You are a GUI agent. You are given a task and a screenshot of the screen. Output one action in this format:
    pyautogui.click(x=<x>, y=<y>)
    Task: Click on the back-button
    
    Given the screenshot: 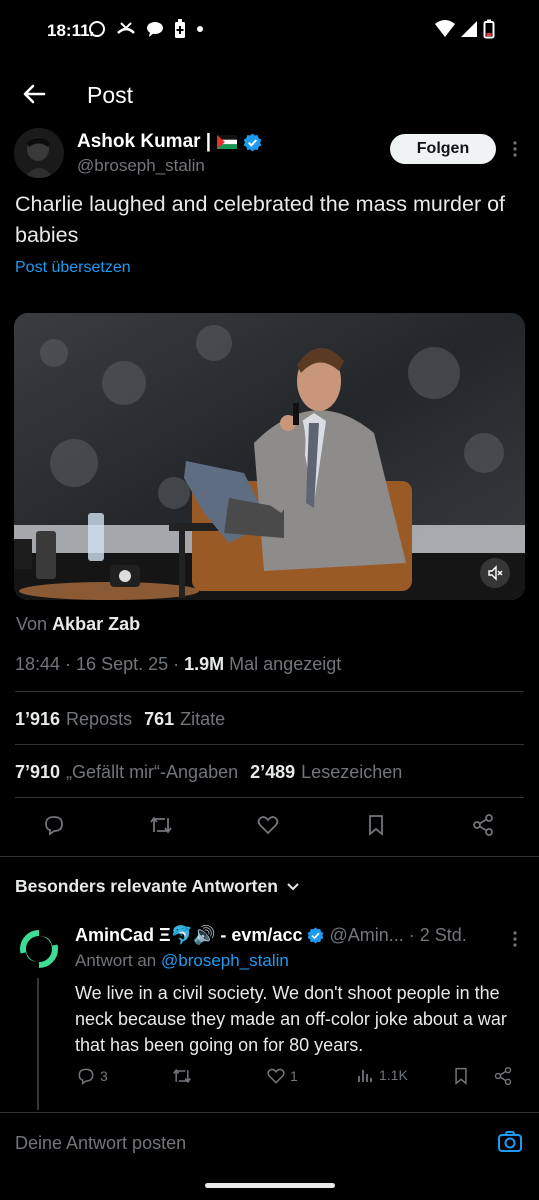 What is the action you would take?
    pyautogui.click(x=35, y=94)
    